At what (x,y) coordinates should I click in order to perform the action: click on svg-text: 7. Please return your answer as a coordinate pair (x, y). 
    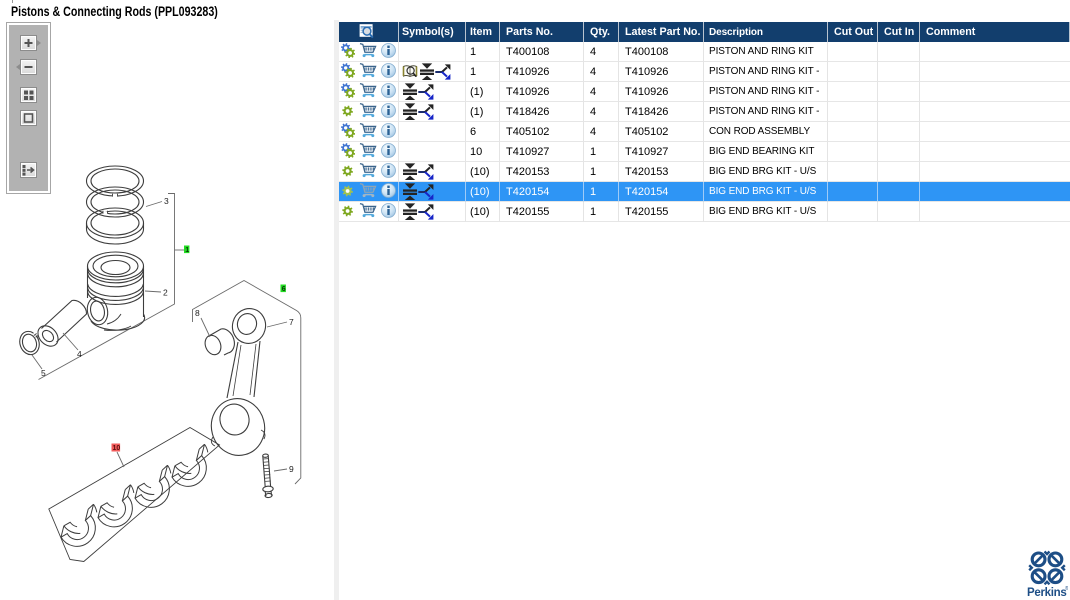
    Looking at the image, I should click on (291, 322).